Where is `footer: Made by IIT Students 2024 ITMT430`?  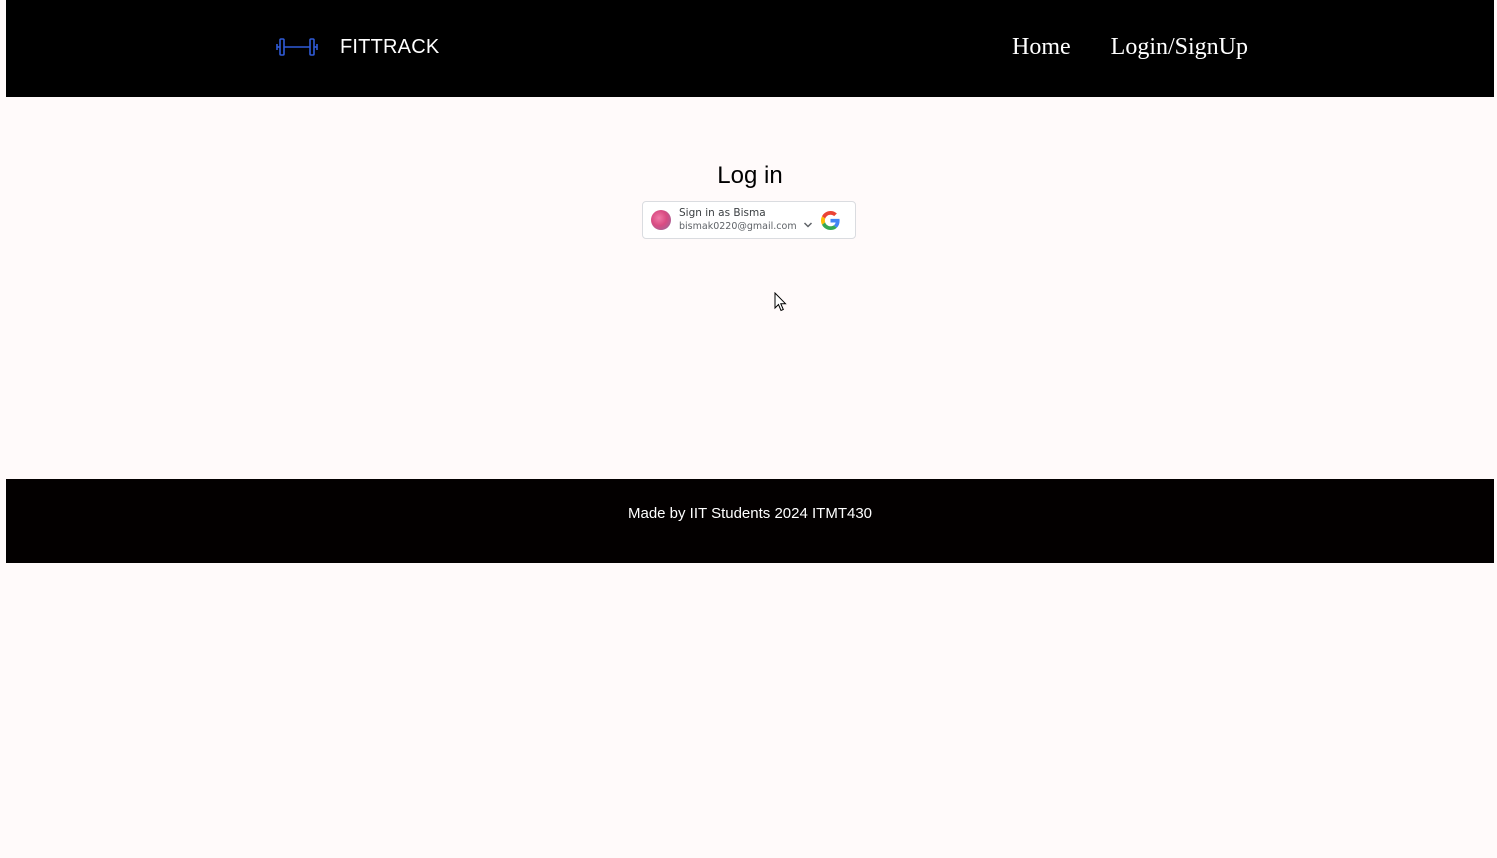
footer: Made by IIT Students 2024 ITMT430 is located at coordinates (750, 521).